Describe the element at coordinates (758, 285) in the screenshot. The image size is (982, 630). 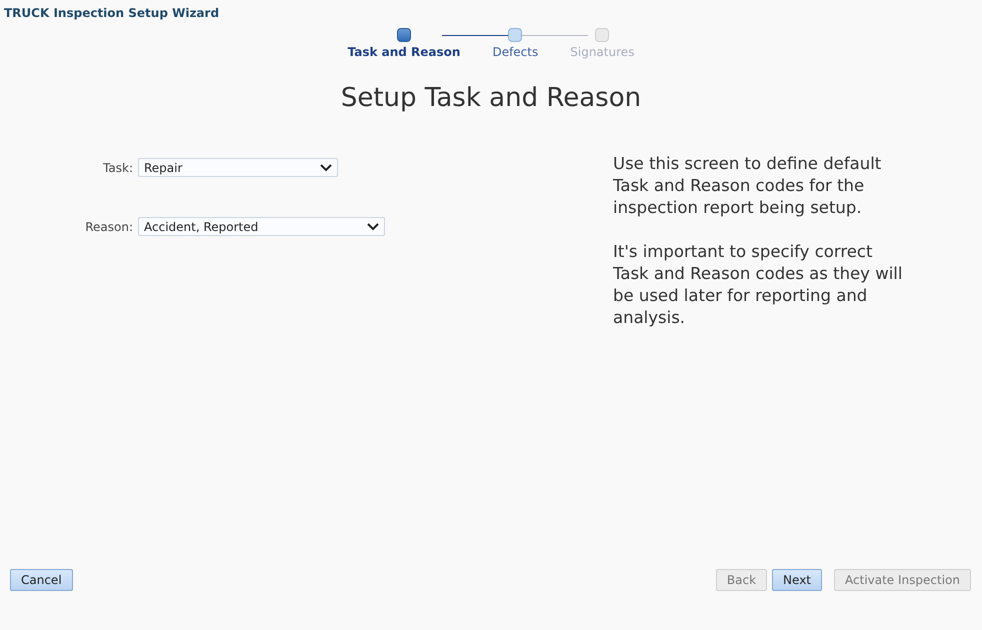
I see `help-paragraph: It's important to specify correct Task and Reason codes as they will be used later for reporting and analysis.` at that location.